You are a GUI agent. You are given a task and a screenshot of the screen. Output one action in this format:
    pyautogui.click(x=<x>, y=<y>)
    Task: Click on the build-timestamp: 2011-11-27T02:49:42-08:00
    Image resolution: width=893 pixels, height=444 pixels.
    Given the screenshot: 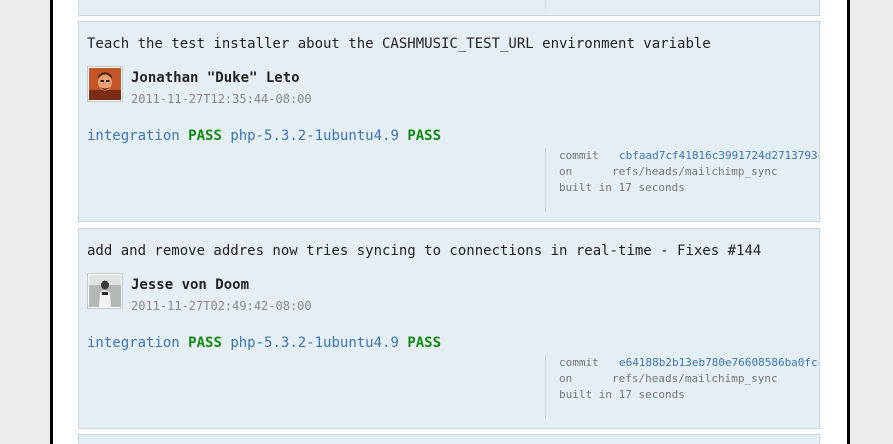 What is the action you would take?
    pyautogui.click(x=221, y=306)
    